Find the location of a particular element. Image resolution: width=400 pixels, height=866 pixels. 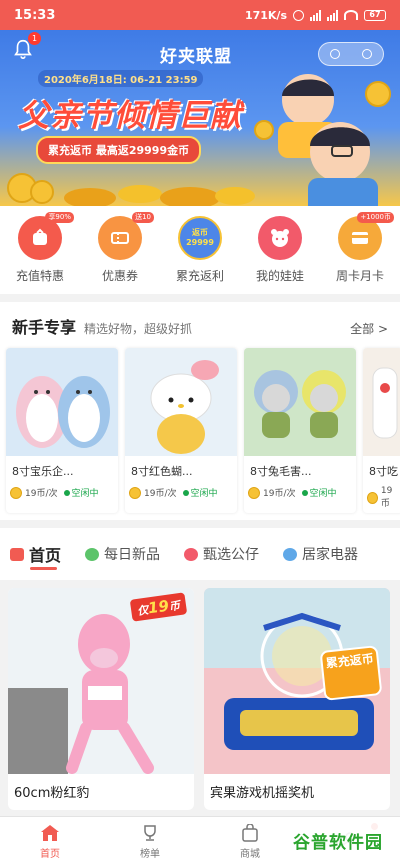

grid-product-card: 累充返币 宾果游戏机摇奖机 is located at coordinates (297, 699).